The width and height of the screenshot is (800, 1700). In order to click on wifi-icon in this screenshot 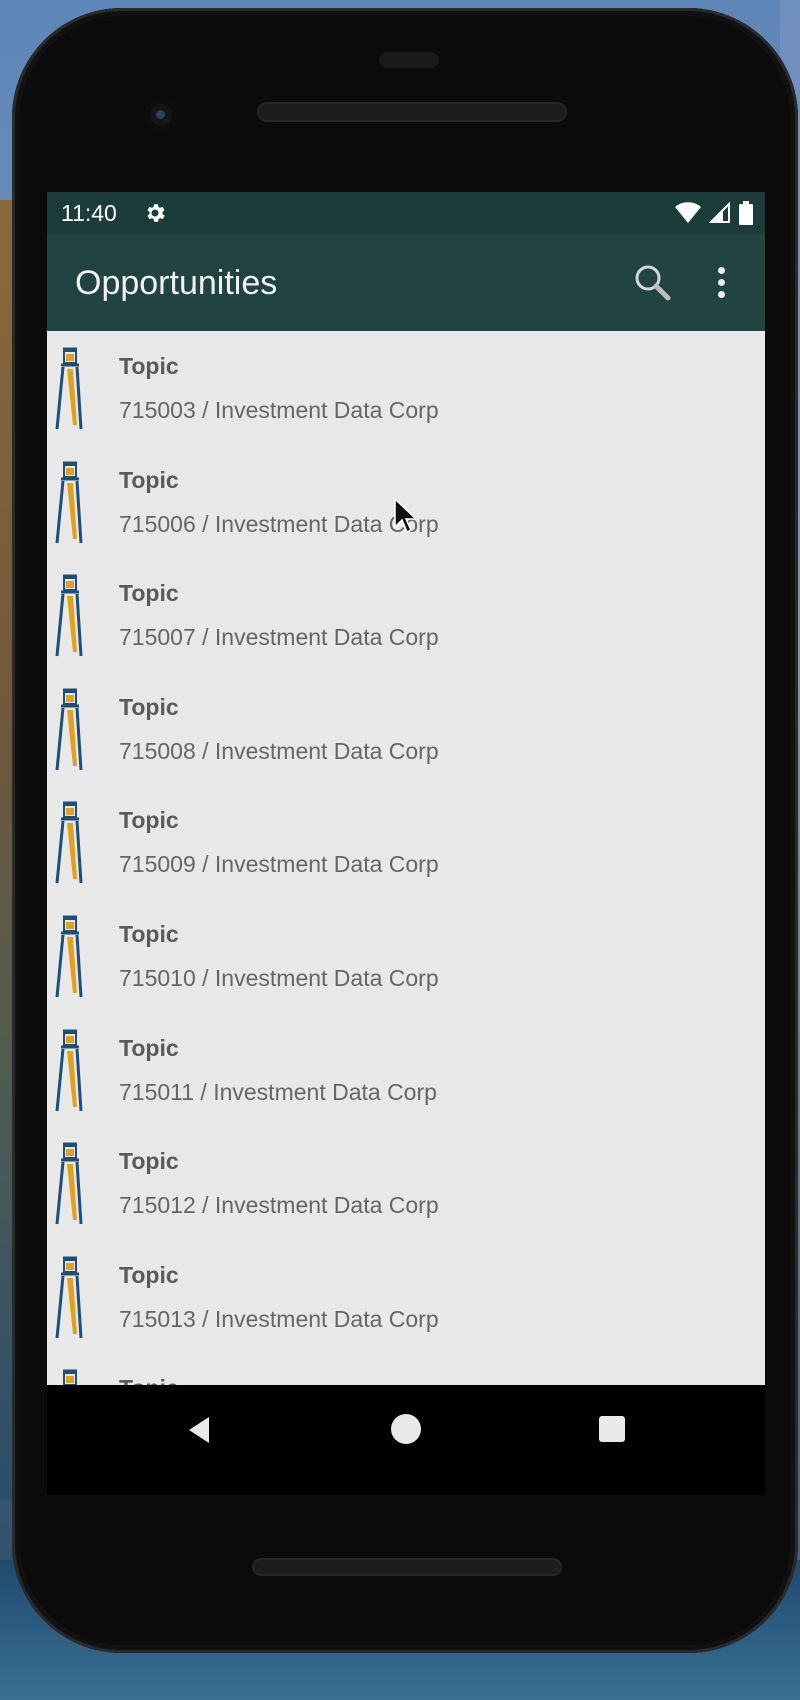, I will do `click(688, 212)`.